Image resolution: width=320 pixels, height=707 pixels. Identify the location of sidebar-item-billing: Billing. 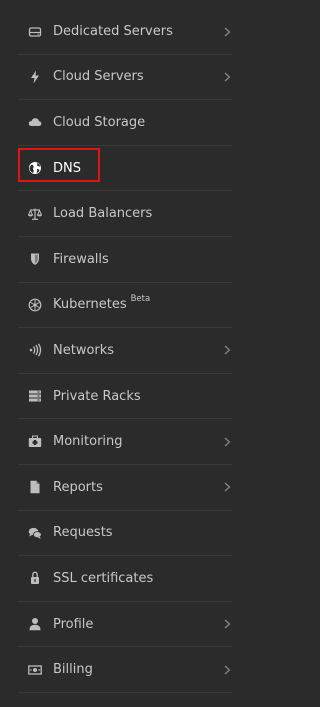
(125, 670).